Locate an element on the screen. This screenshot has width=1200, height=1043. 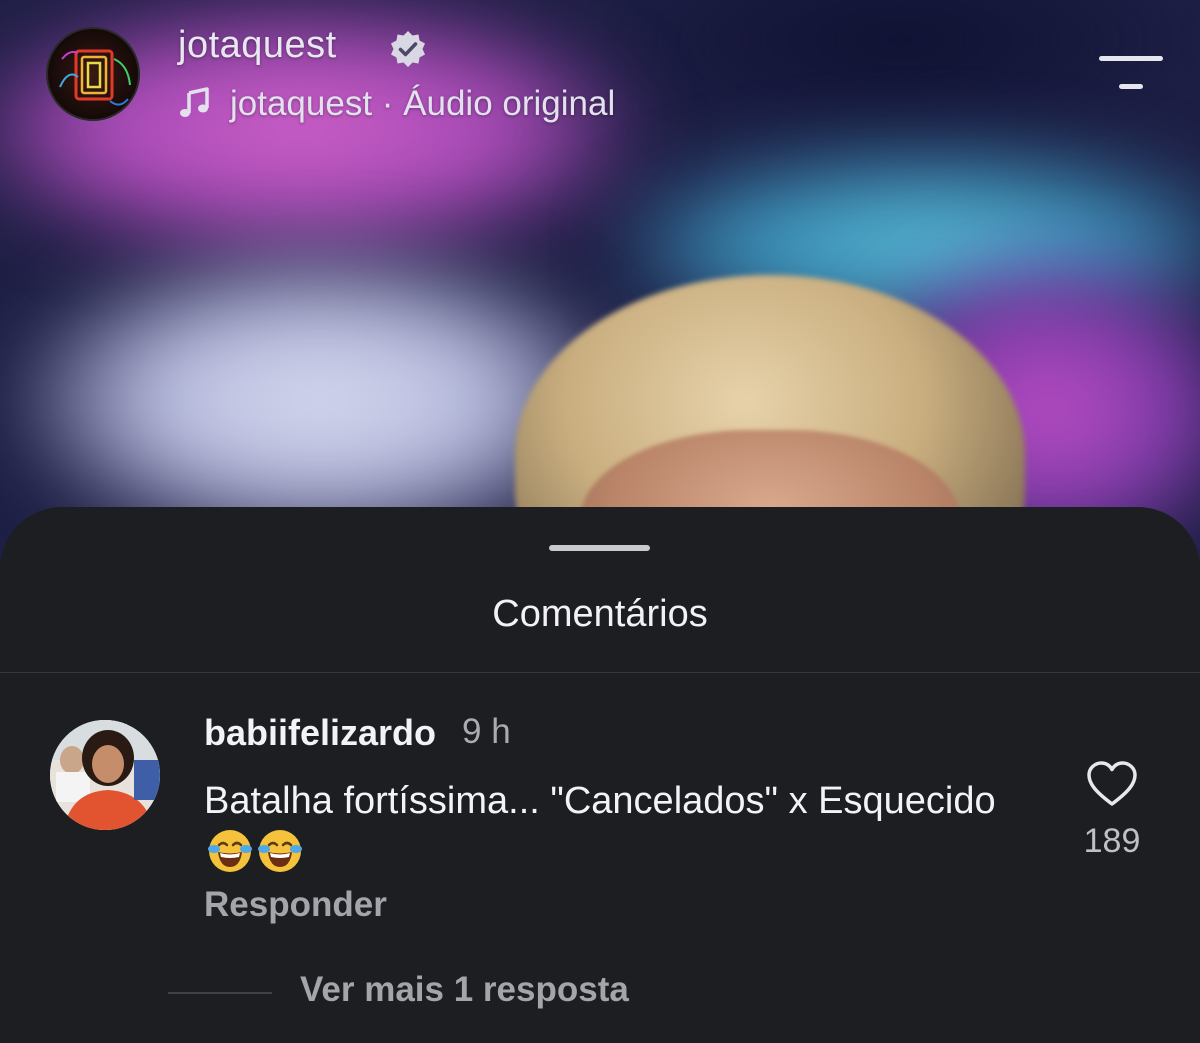
sheet-title: Comentários is located at coordinates (600, 614).